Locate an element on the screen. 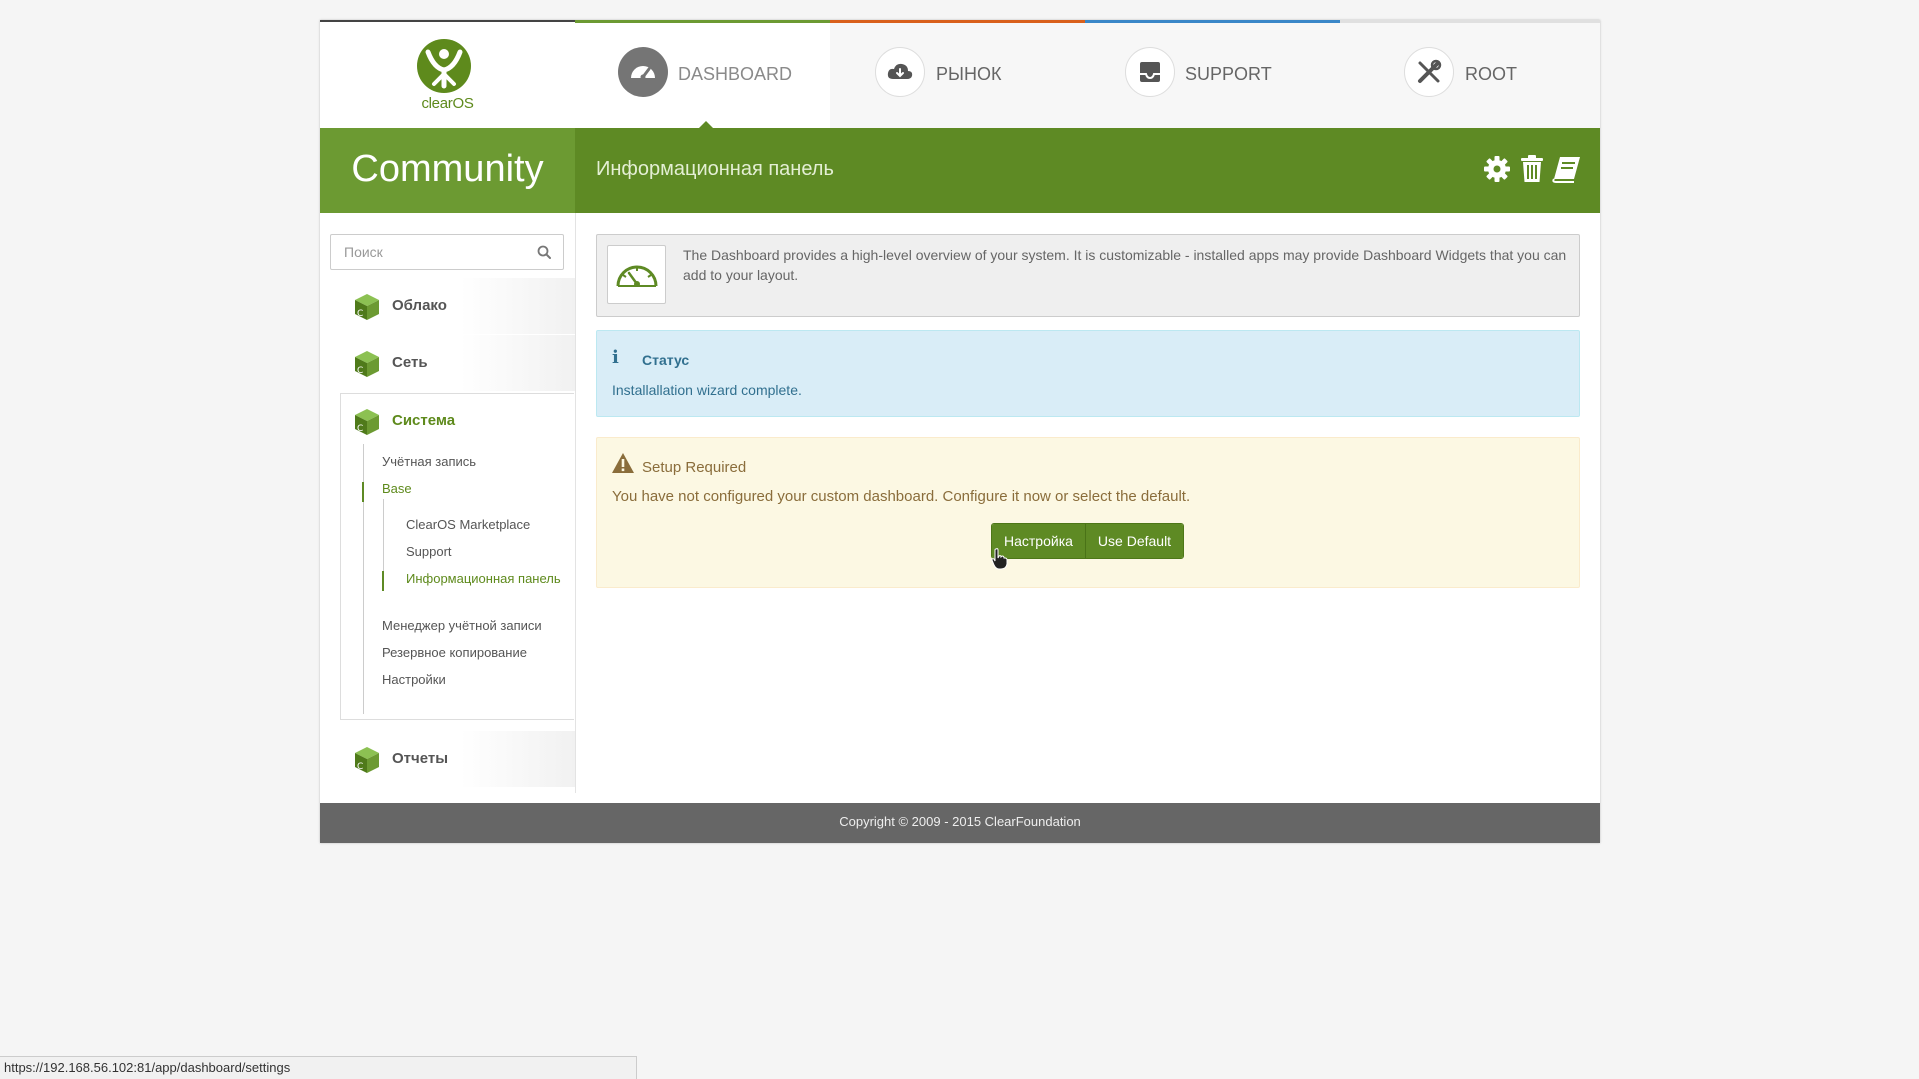 The height and width of the screenshot is (1079, 1919). edition-label: Community is located at coordinates (447, 169).